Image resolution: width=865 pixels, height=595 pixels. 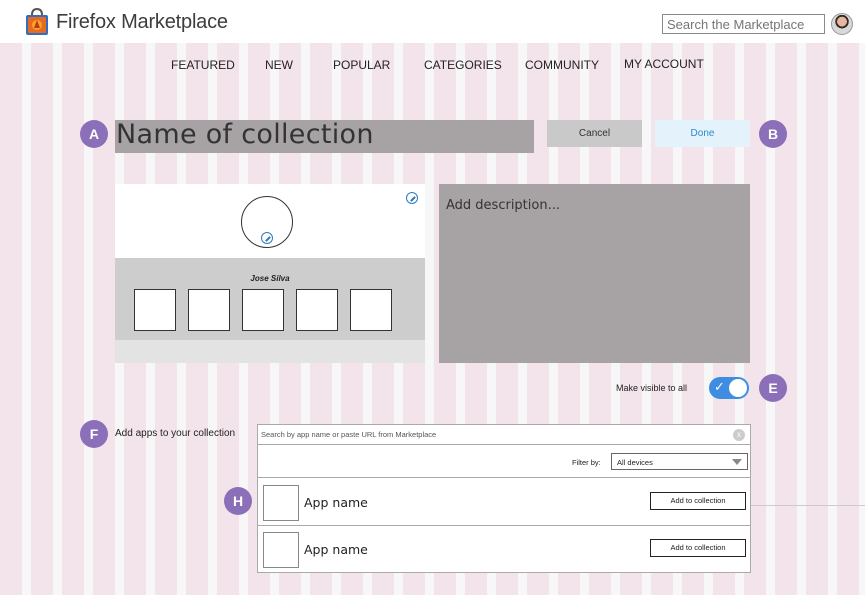 I want to click on checkmark-icon: ✓, so click(x=719, y=386).